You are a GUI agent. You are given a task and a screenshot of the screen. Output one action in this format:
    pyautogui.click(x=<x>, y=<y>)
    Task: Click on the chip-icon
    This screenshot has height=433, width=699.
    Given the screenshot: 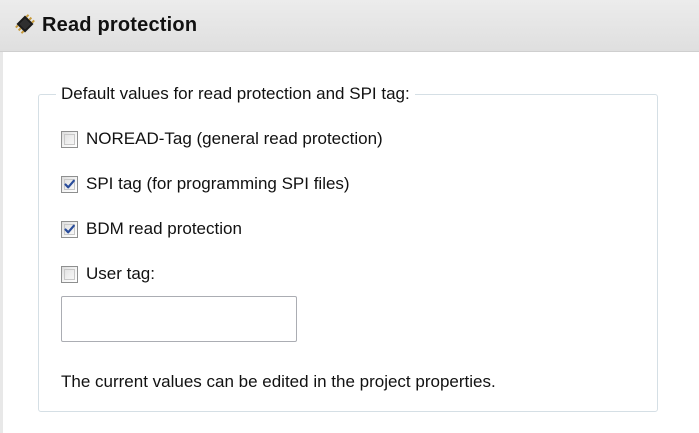 What is the action you would take?
    pyautogui.click(x=25, y=24)
    